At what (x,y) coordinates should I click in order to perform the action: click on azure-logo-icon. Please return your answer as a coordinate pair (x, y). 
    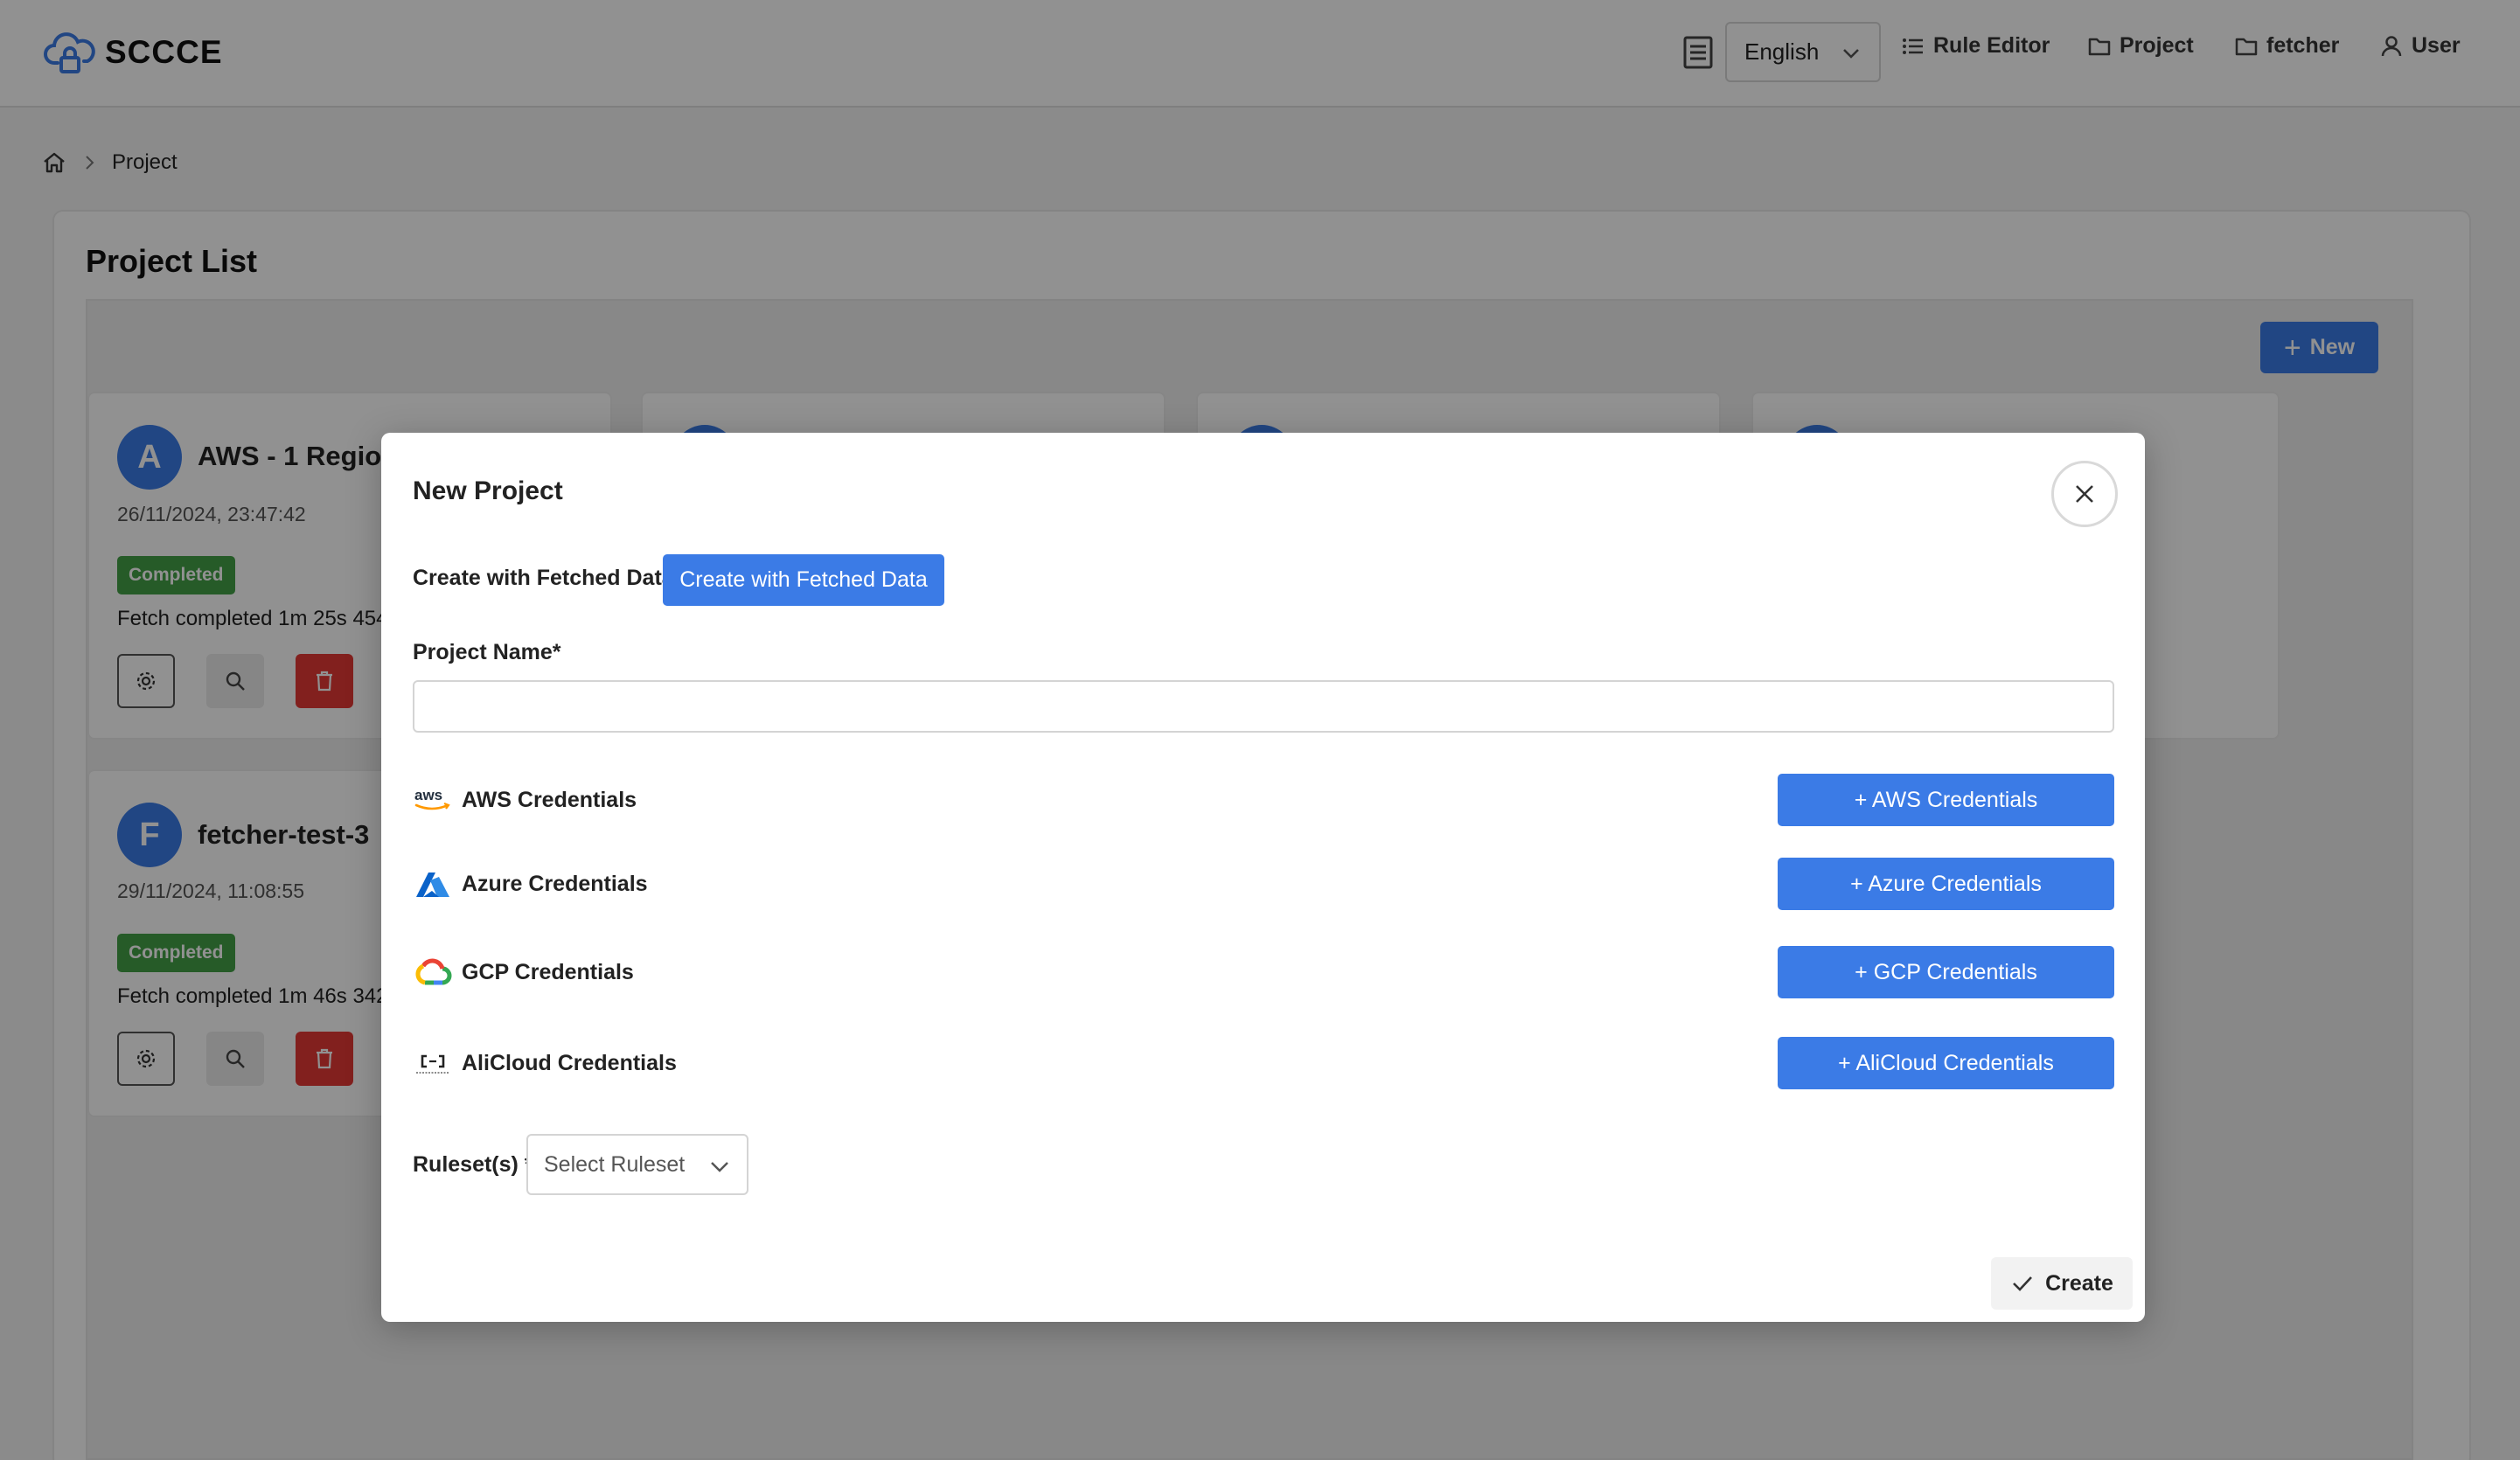
    Looking at the image, I should click on (432, 885).